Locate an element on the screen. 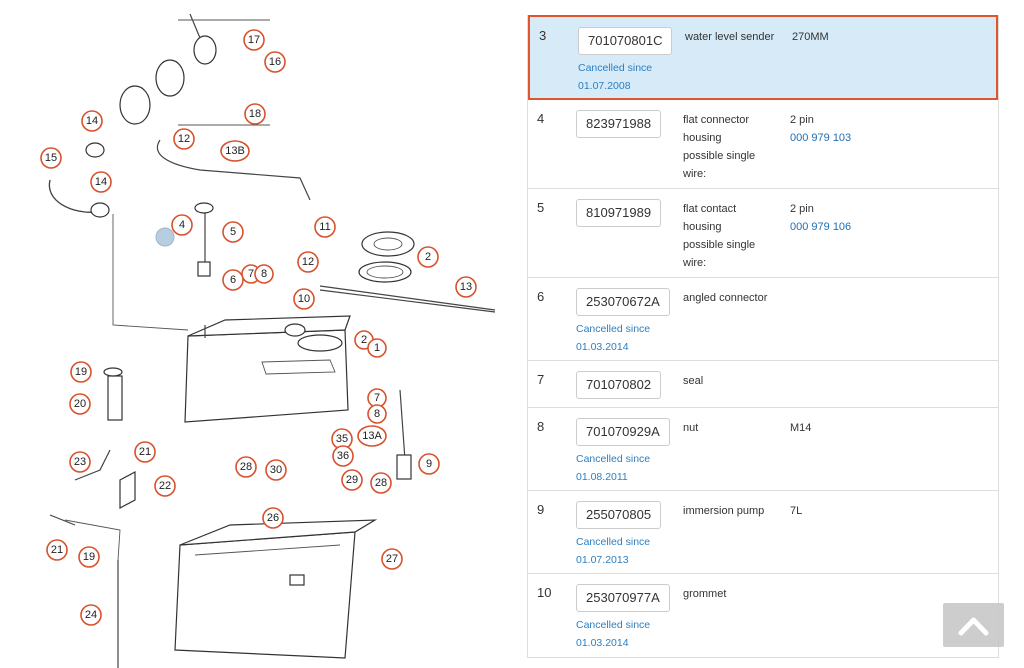  callout-label: 17 is located at coordinates (254, 40).